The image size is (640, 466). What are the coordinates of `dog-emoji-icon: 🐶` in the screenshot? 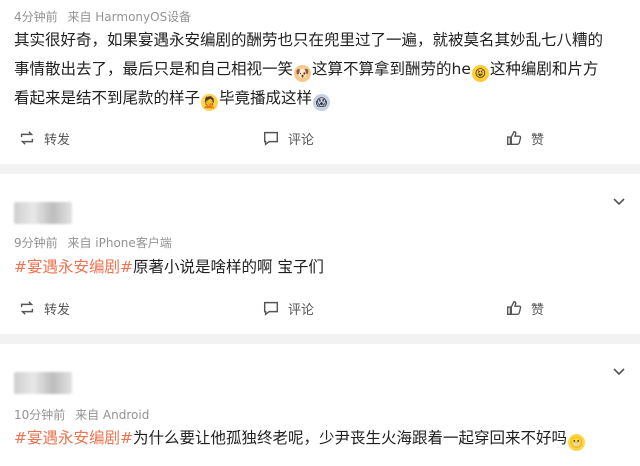 It's located at (303, 73).